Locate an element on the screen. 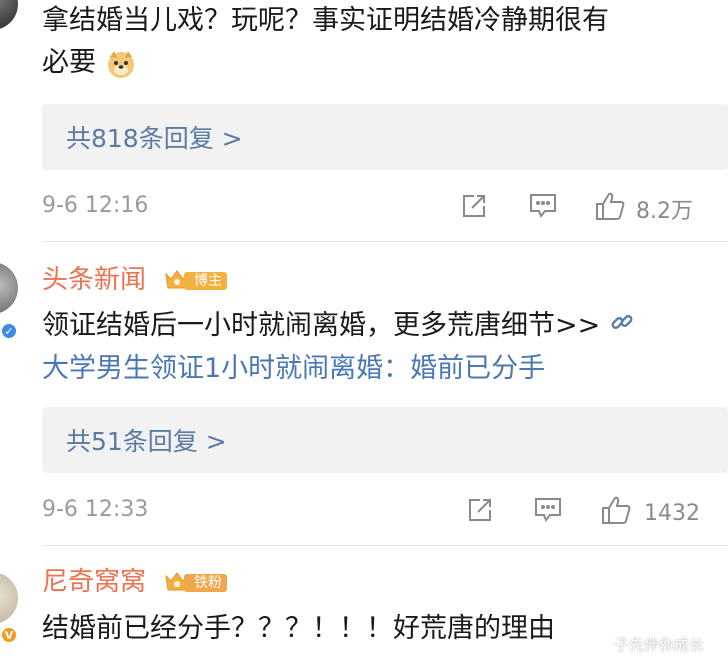 This screenshot has height=663, width=728. comment-text-line: 必要 is located at coordinates (69, 62).